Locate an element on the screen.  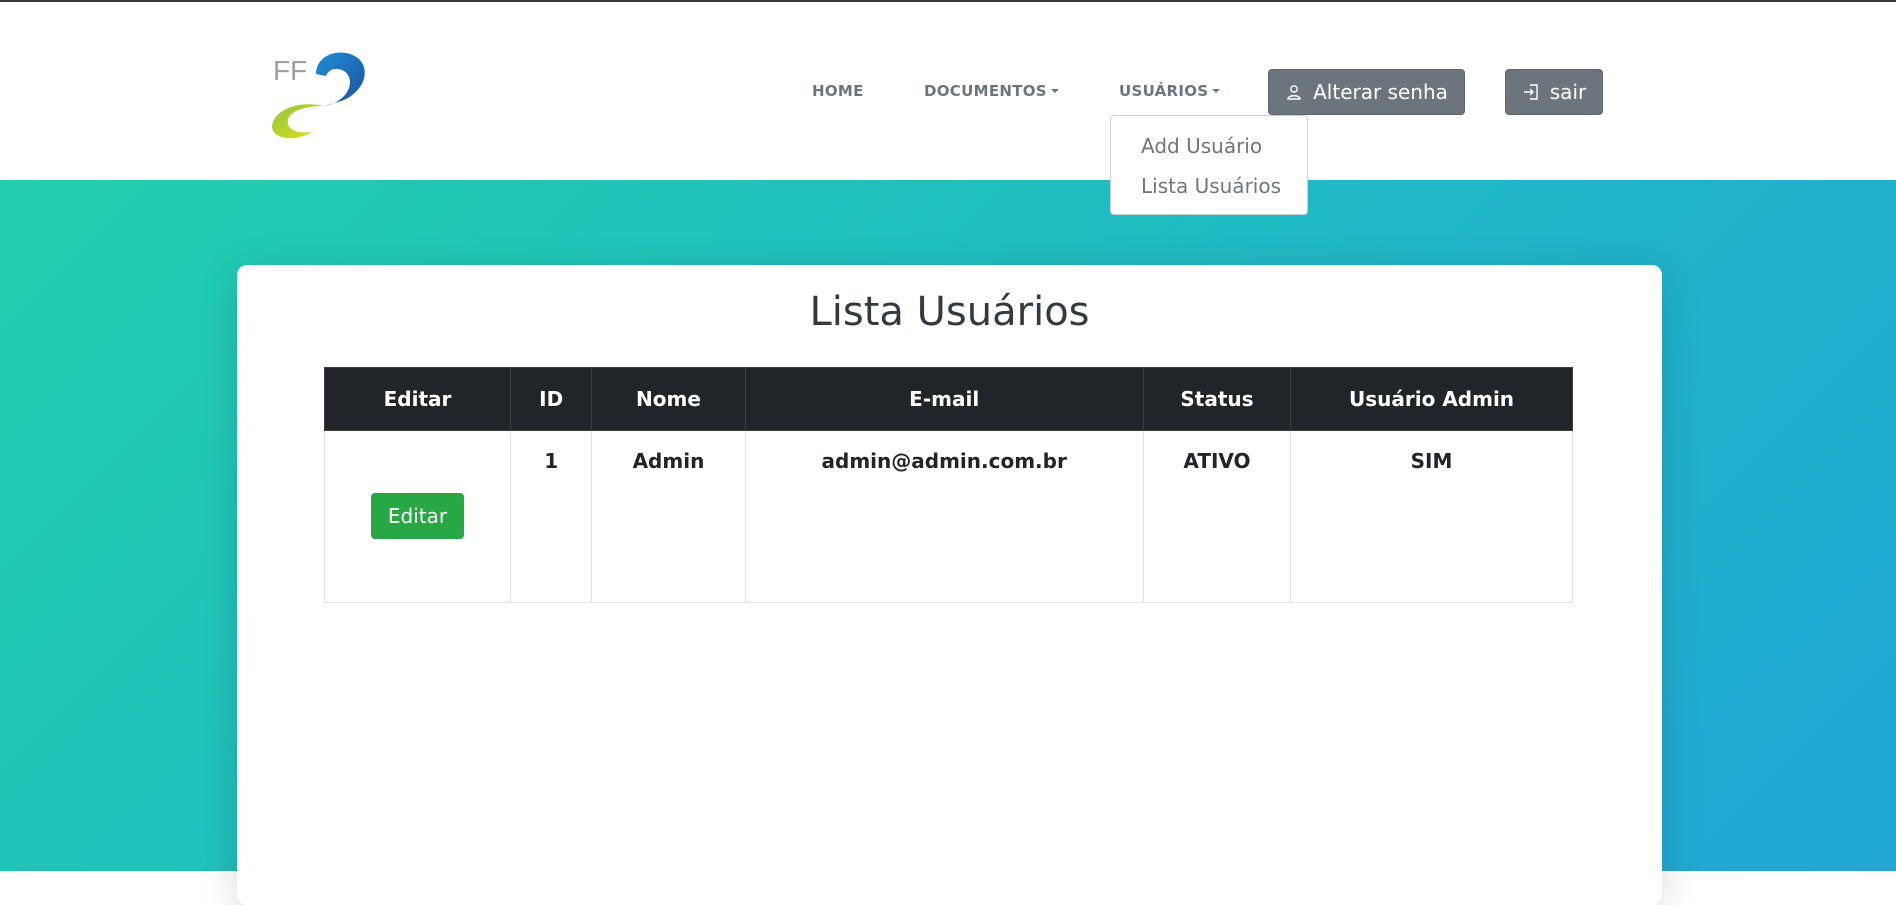
cell-status: ATIVO is located at coordinates (1217, 516).